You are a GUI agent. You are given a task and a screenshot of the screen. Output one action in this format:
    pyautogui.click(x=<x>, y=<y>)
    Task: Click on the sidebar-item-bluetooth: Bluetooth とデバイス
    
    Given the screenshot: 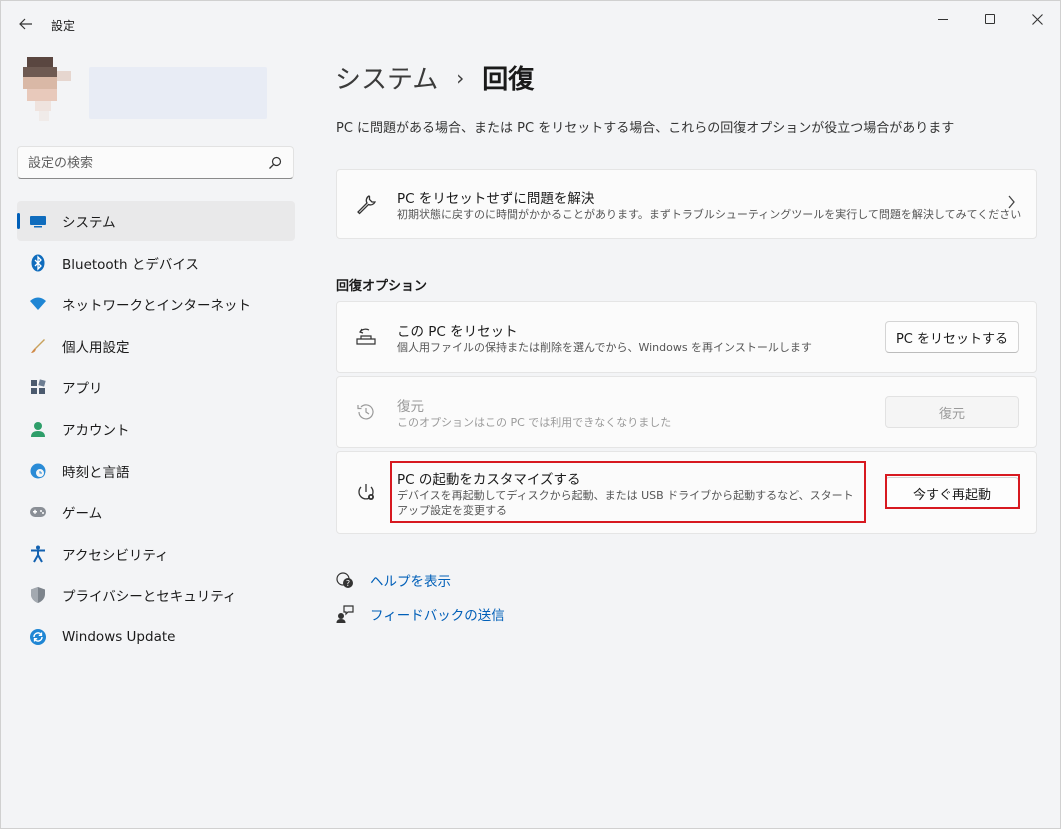 What is the action you would take?
    pyautogui.click(x=156, y=263)
    